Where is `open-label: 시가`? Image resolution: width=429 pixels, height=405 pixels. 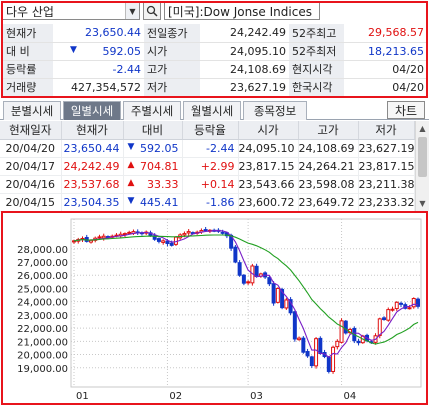
open-label: 시가 is located at coordinates (172, 51).